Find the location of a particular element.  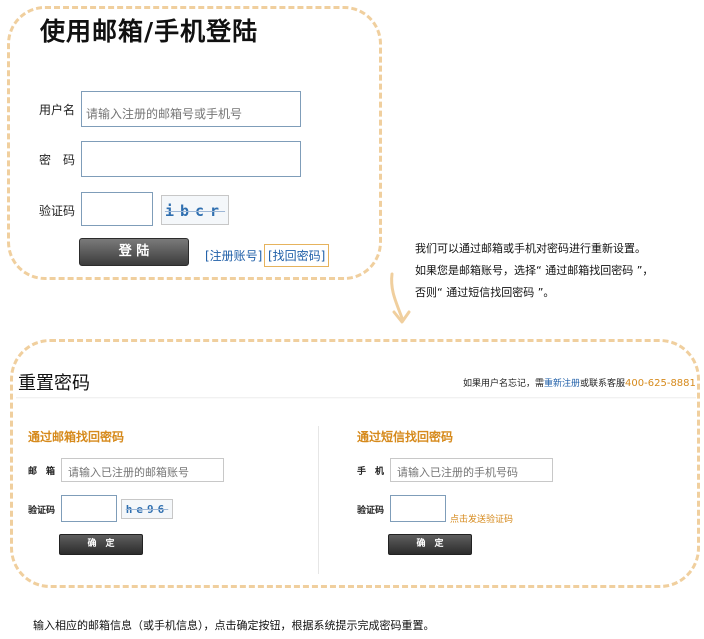

register-link: [注册账号] is located at coordinates (233, 255).